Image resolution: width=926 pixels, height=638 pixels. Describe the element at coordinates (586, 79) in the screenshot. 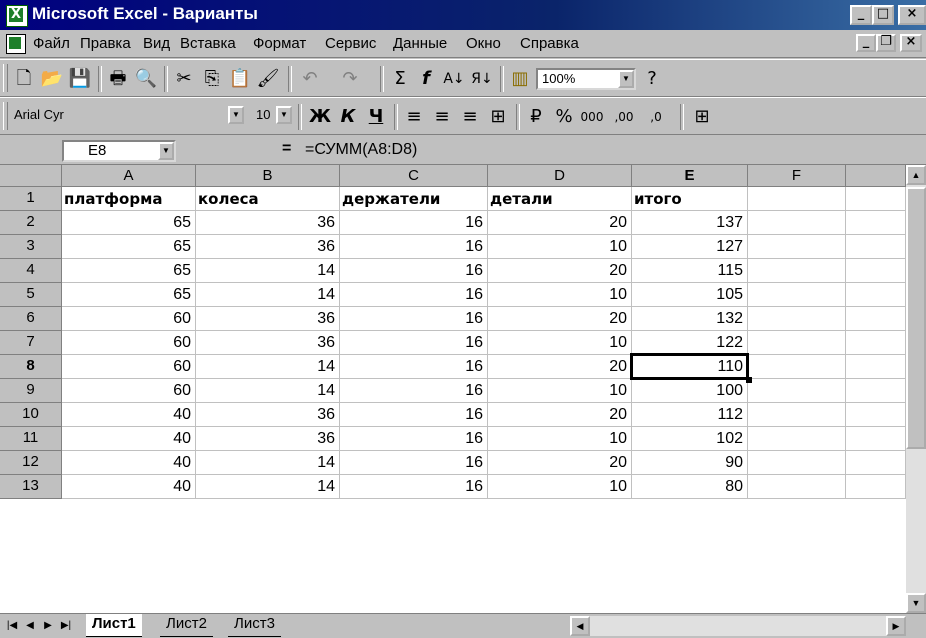

I see `zoom-select: 100% ▼` at that location.